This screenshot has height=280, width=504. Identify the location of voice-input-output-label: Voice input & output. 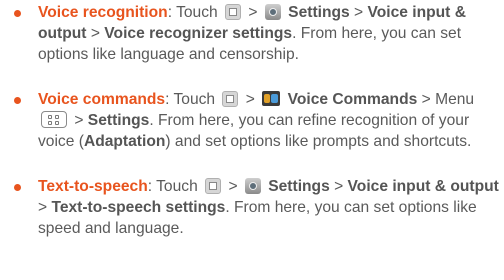
(423, 186).